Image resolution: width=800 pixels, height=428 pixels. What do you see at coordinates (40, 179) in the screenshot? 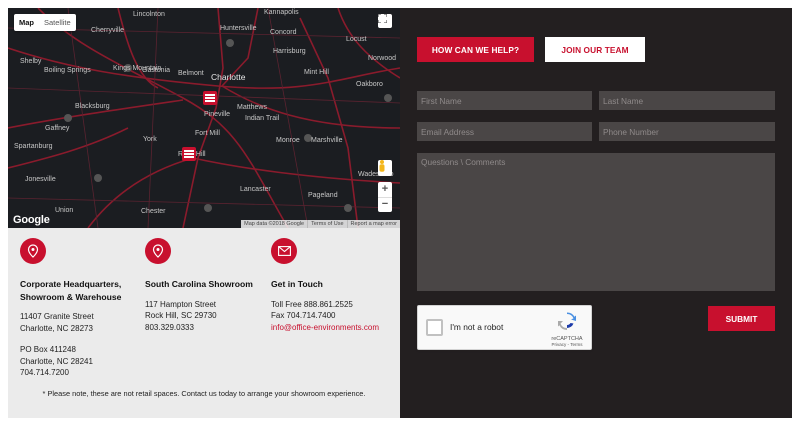
I see `map-place-label: Jonesville` at bounding box center [40, 179].